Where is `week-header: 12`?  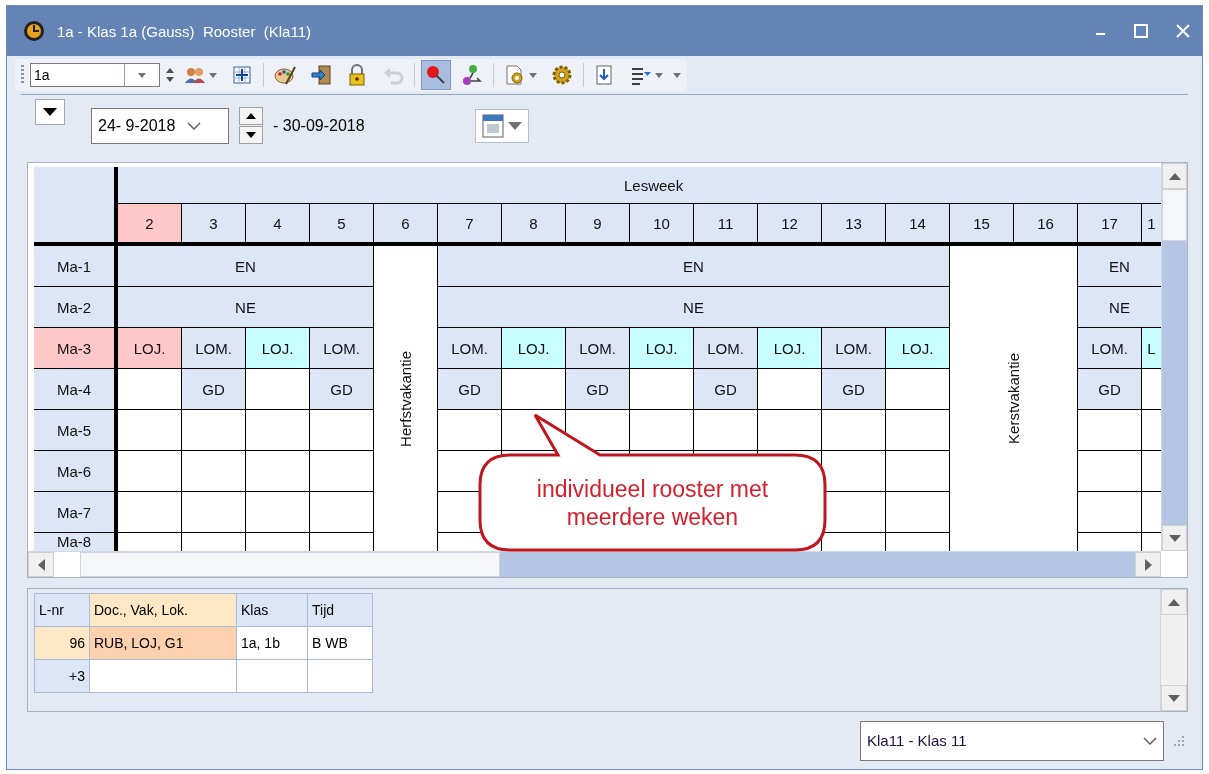 week-header: 12 is located at coordinates (789, 223).